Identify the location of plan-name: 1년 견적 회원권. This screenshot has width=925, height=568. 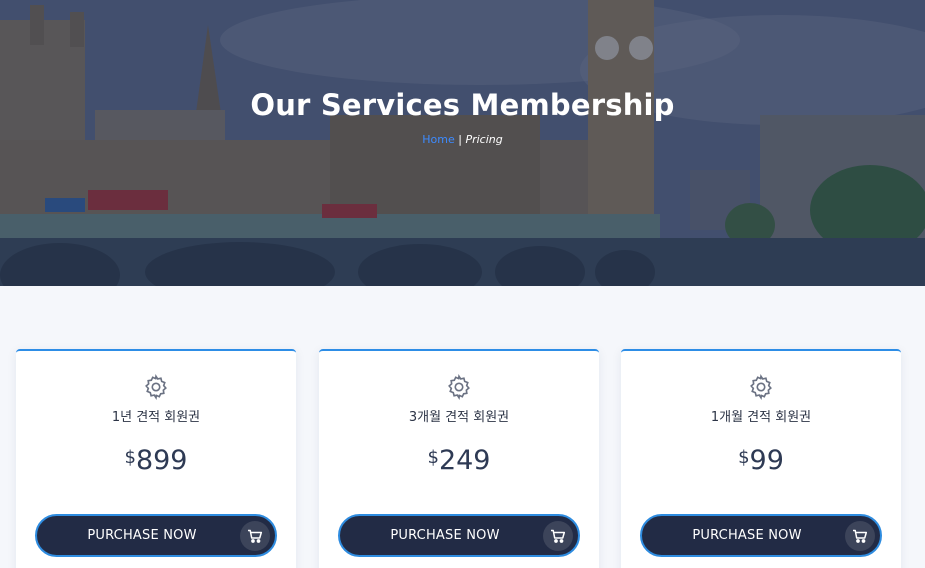
(156, 417).